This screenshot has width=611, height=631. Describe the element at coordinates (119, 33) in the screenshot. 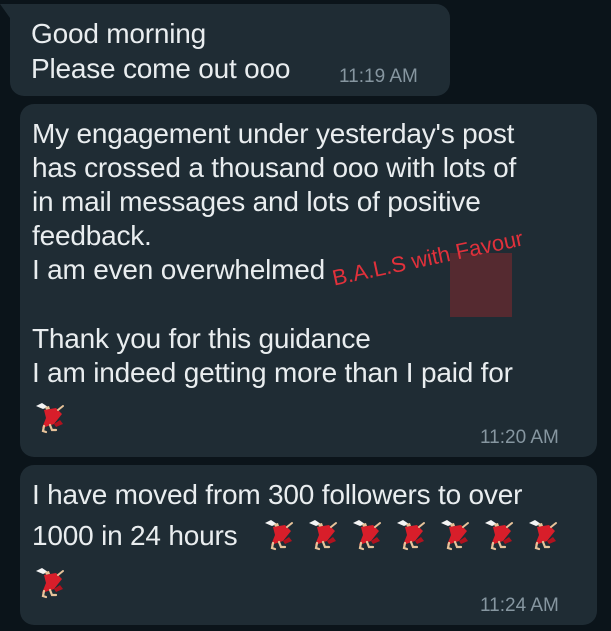

I see `message-text-line: Good morning` at that location.